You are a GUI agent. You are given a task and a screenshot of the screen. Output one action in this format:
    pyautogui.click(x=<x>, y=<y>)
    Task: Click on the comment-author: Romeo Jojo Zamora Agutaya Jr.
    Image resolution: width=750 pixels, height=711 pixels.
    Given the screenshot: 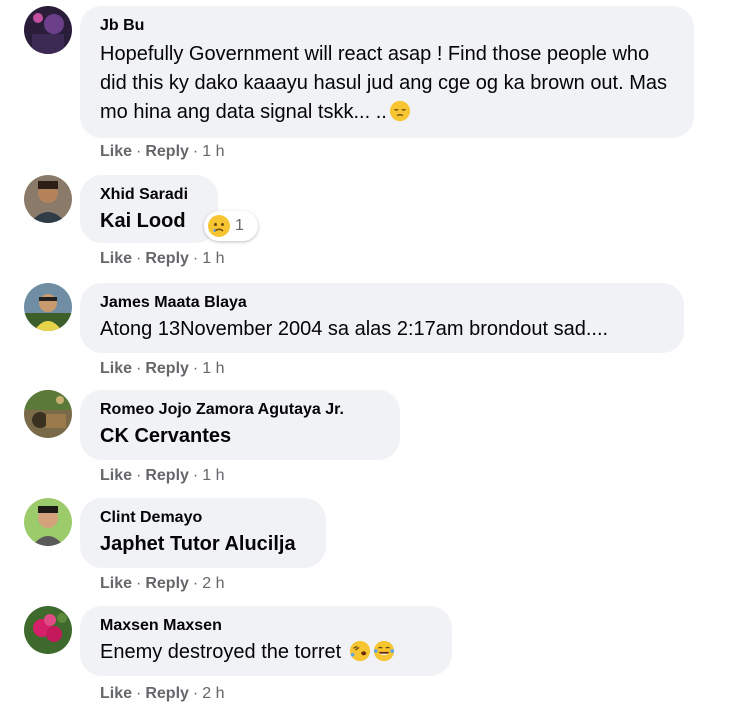 What is the action you would take?
    pyautogui.click(x=240, y=410)
    